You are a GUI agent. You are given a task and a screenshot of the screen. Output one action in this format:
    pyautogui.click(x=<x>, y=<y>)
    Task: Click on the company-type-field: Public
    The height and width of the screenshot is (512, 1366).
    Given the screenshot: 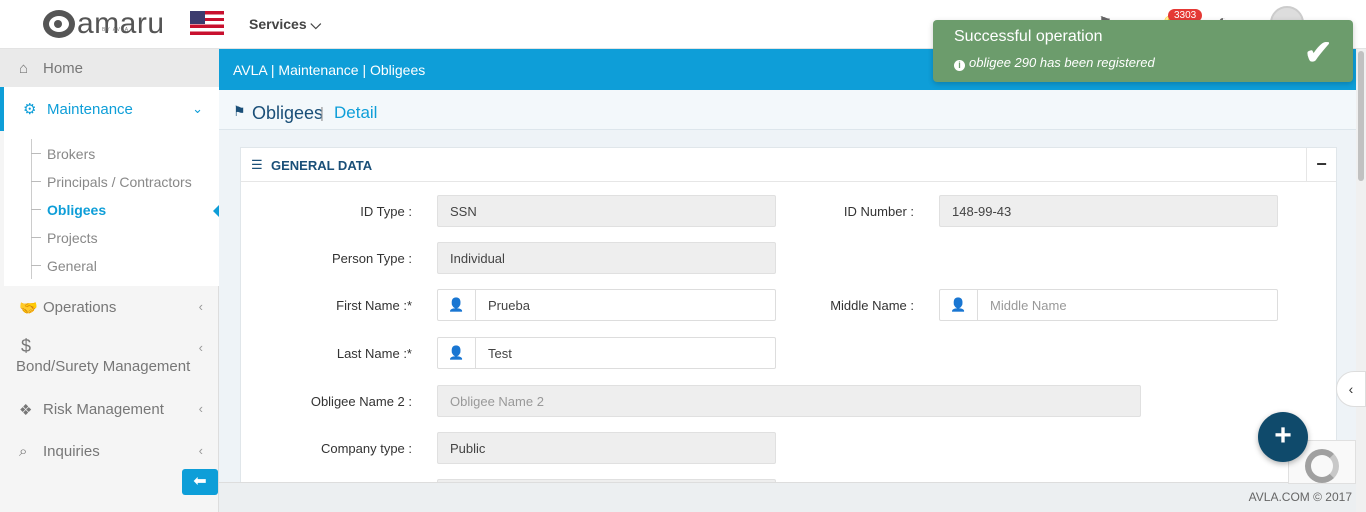 What is the action you would take?
    pyautogui.click(x=606, y=448)
    